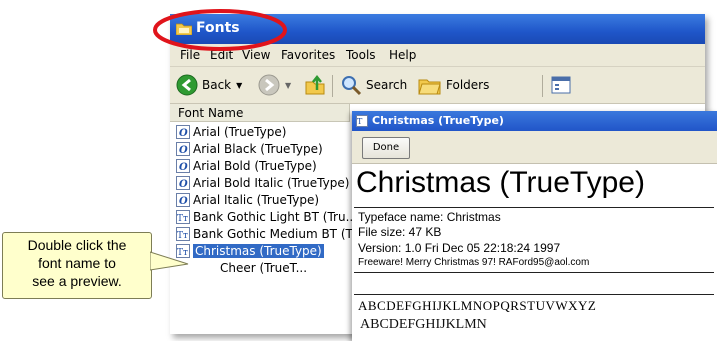 This screenshot has width=717, height=341. I want to click on back-label: Back, so click(217, 85).